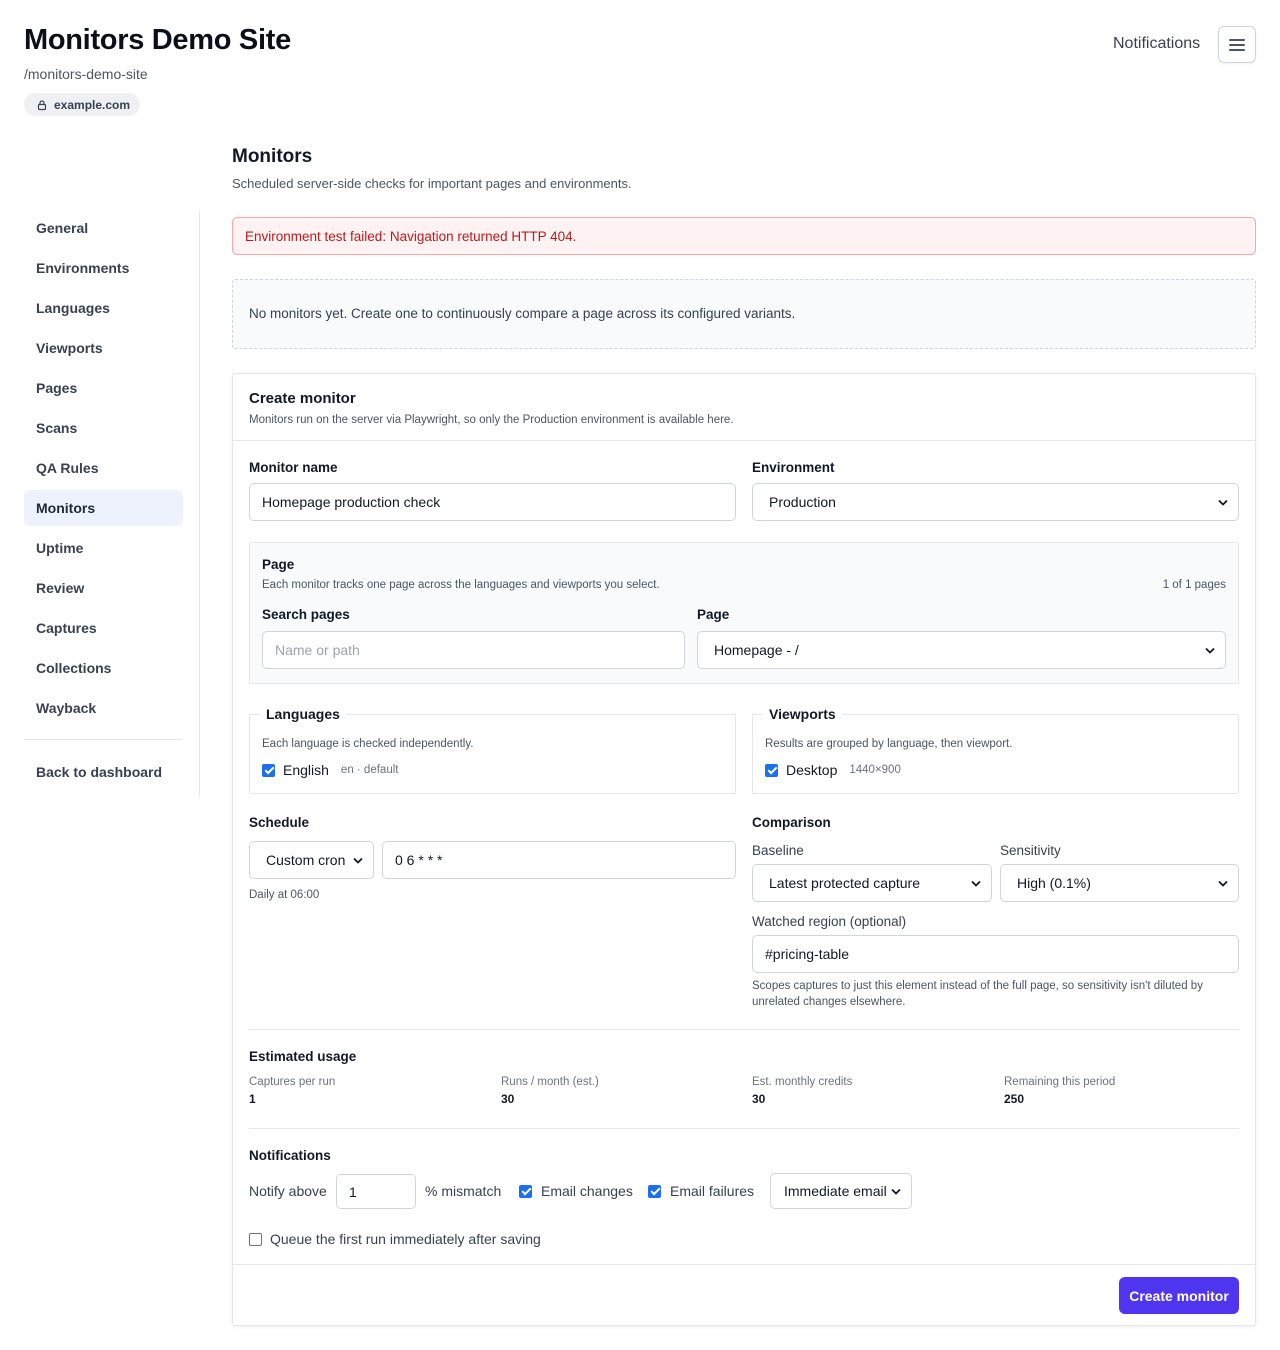  I want to click on language-label: English, so click(306, 770).